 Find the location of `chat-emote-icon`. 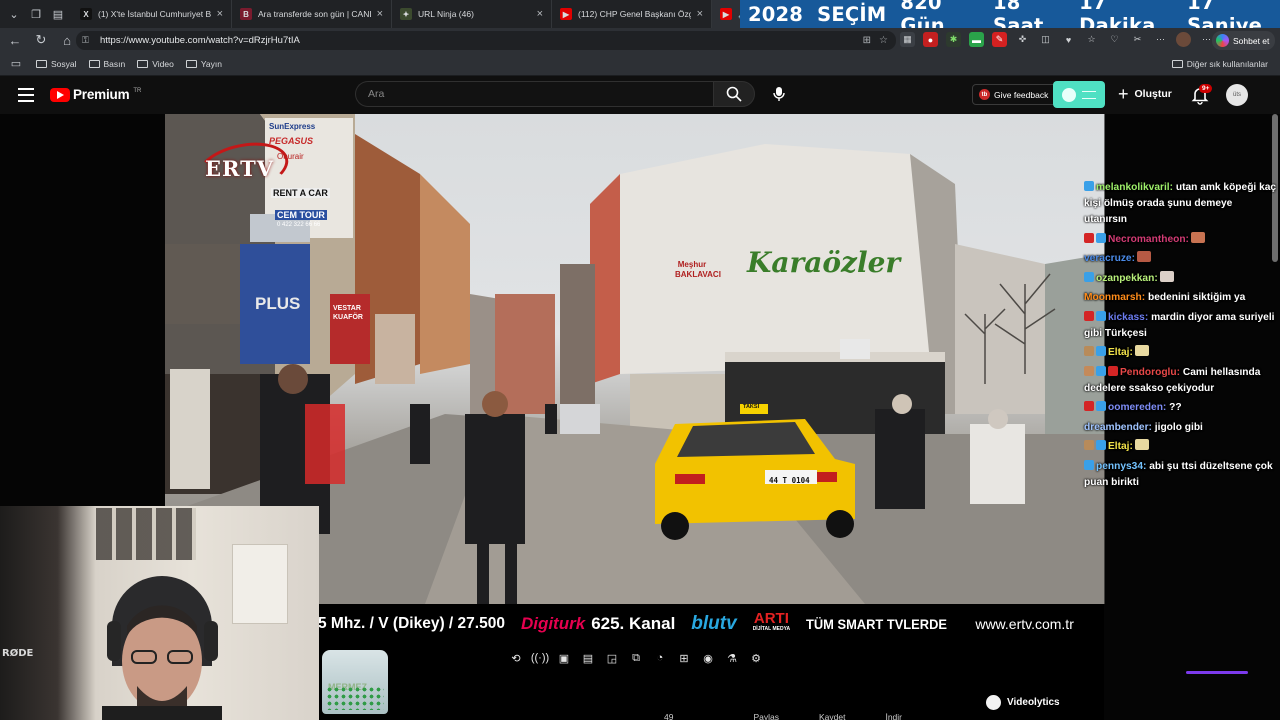

chat-emote-icon is located at coordinates (1141, 444).